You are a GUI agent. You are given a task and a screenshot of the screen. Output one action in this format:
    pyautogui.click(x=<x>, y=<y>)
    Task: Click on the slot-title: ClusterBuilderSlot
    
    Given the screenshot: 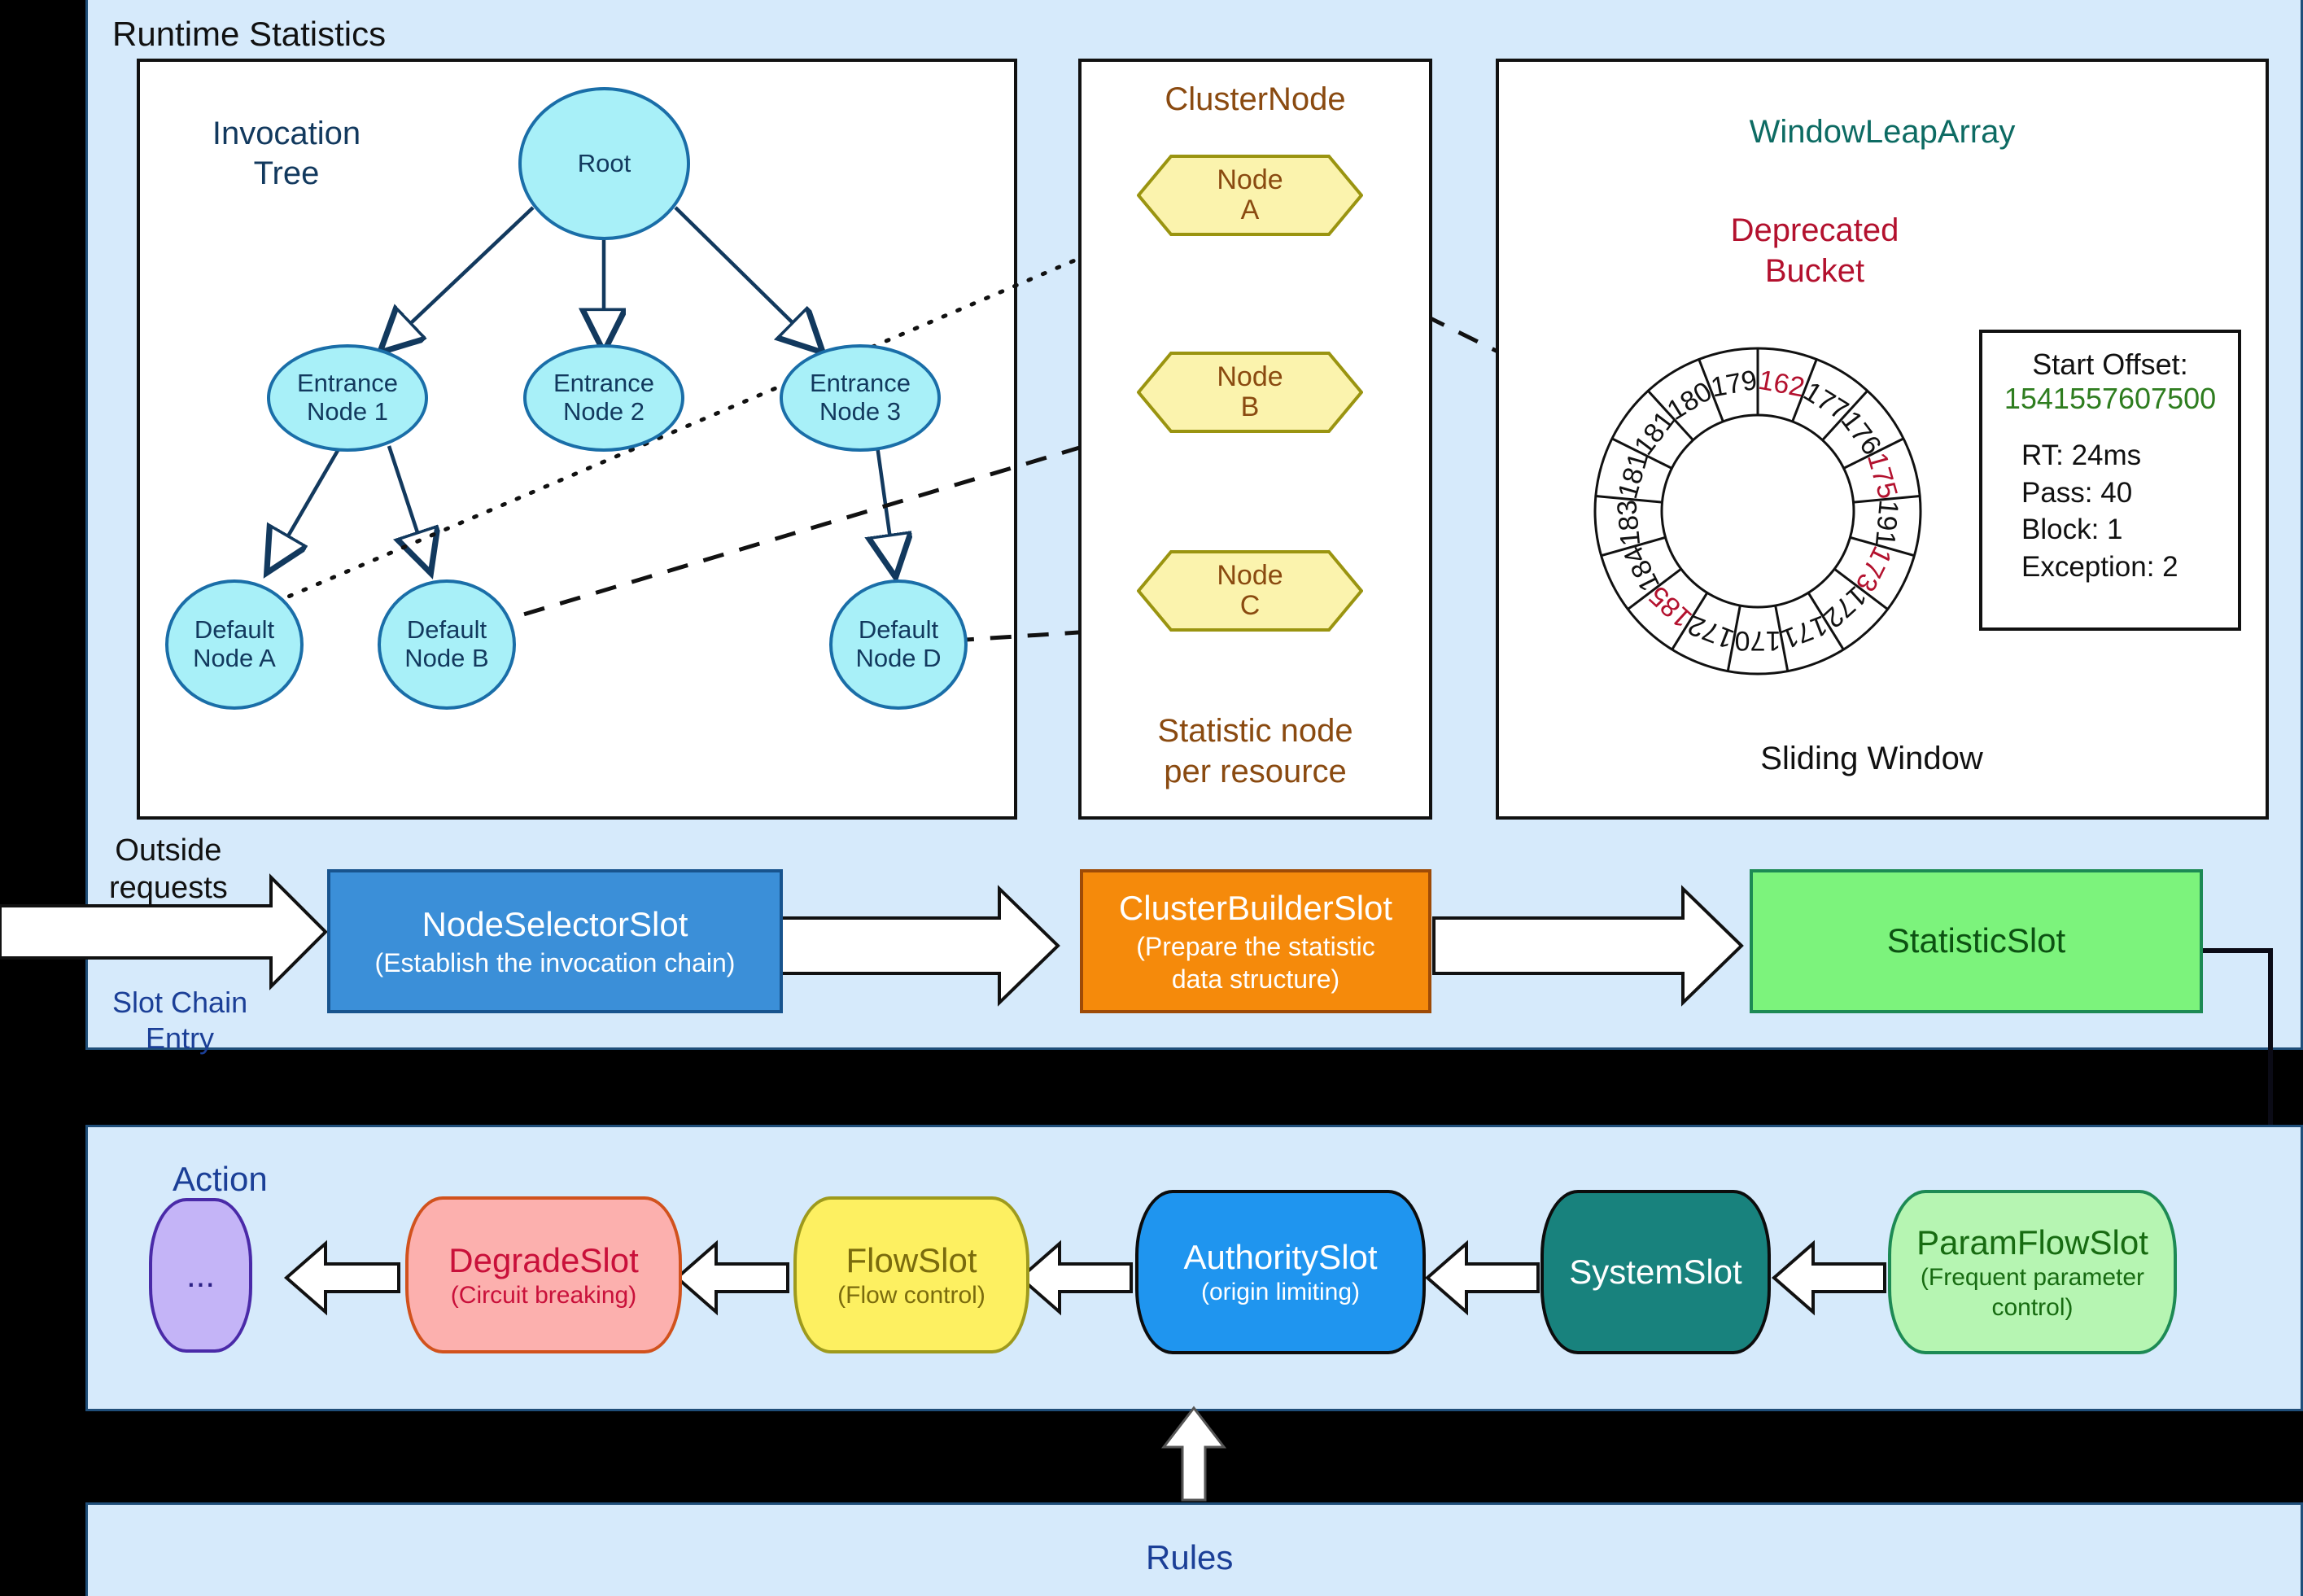 What is the action you would take?
    pyautogui.click(x=1255, y=908)
    